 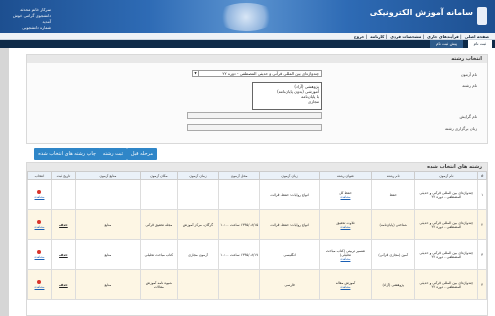 What do you see at coordinates (198, 254) in the screenshot?
I see `row-time: آزمون مجازی` at bounding box center [198, 254].